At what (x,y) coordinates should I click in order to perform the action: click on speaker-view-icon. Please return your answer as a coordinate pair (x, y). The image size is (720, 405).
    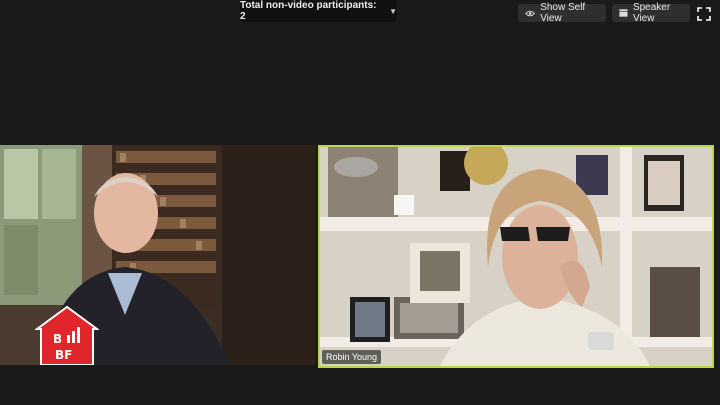
    Looking at the image, I should click on (623, 13).